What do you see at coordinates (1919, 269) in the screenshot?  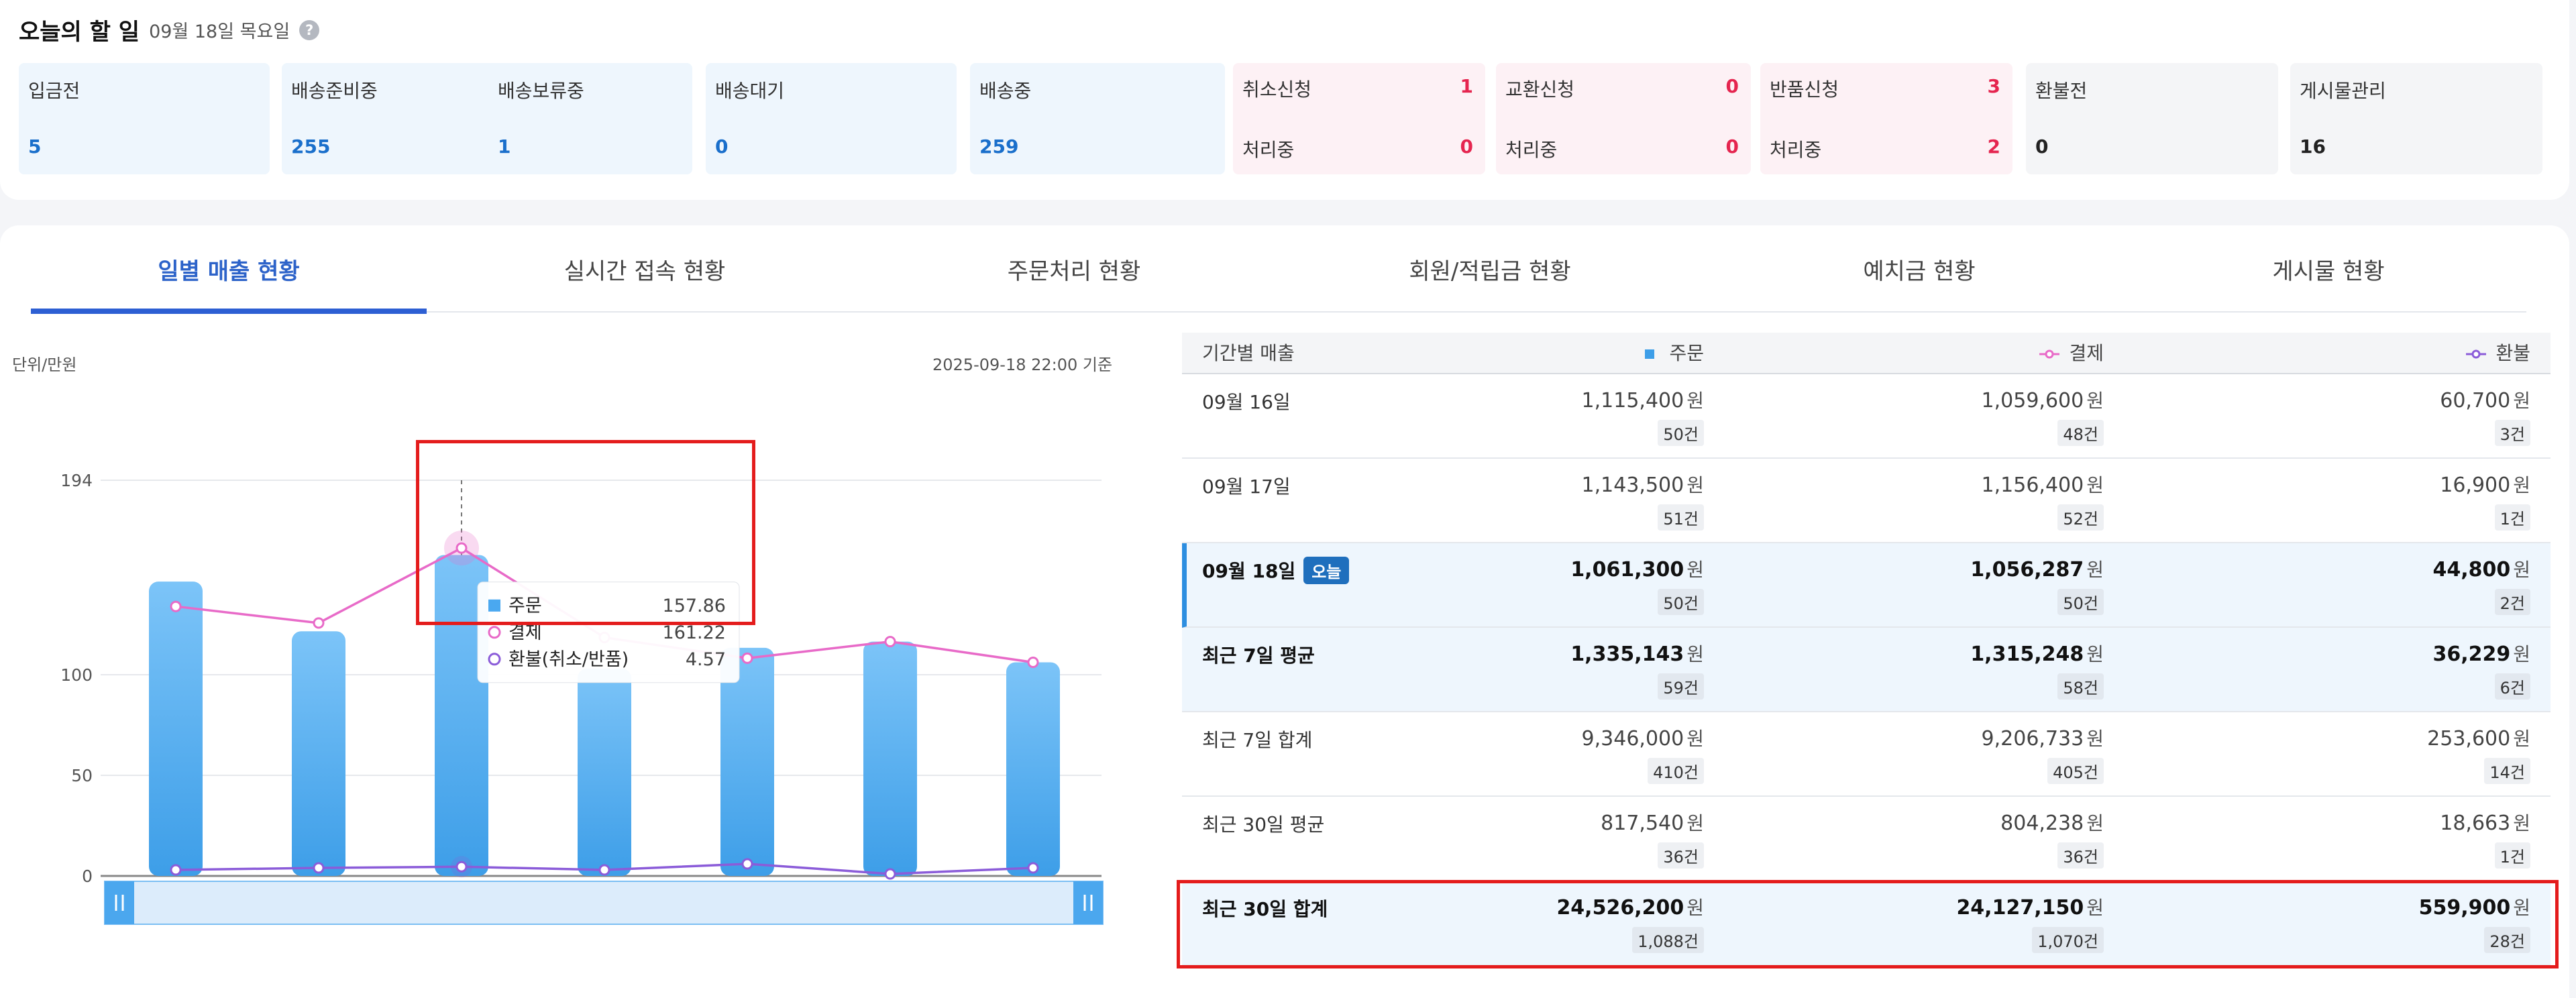 I see `tab-deposit: 예치금 현황` at bounding box center [1919, 269].